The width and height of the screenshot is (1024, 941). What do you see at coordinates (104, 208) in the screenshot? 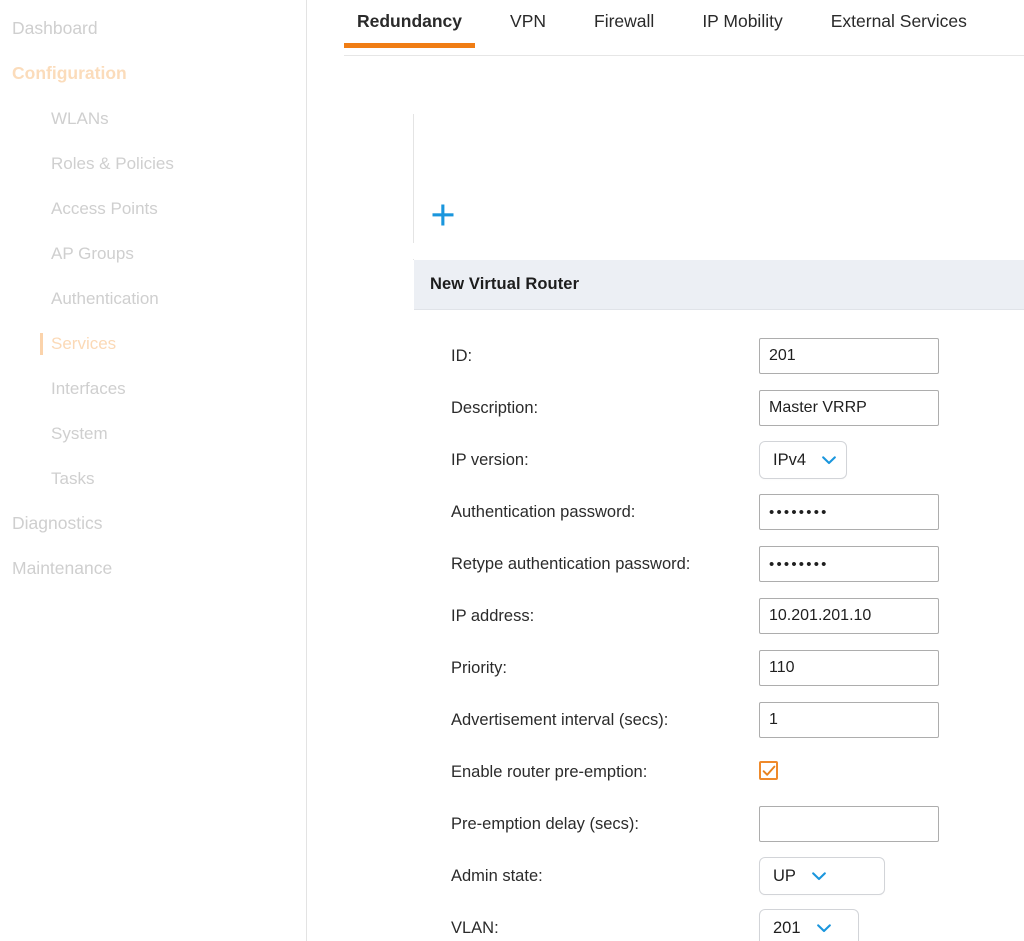
I see `sidebar-item-label: Access Points` at bounding box center [104, 208].